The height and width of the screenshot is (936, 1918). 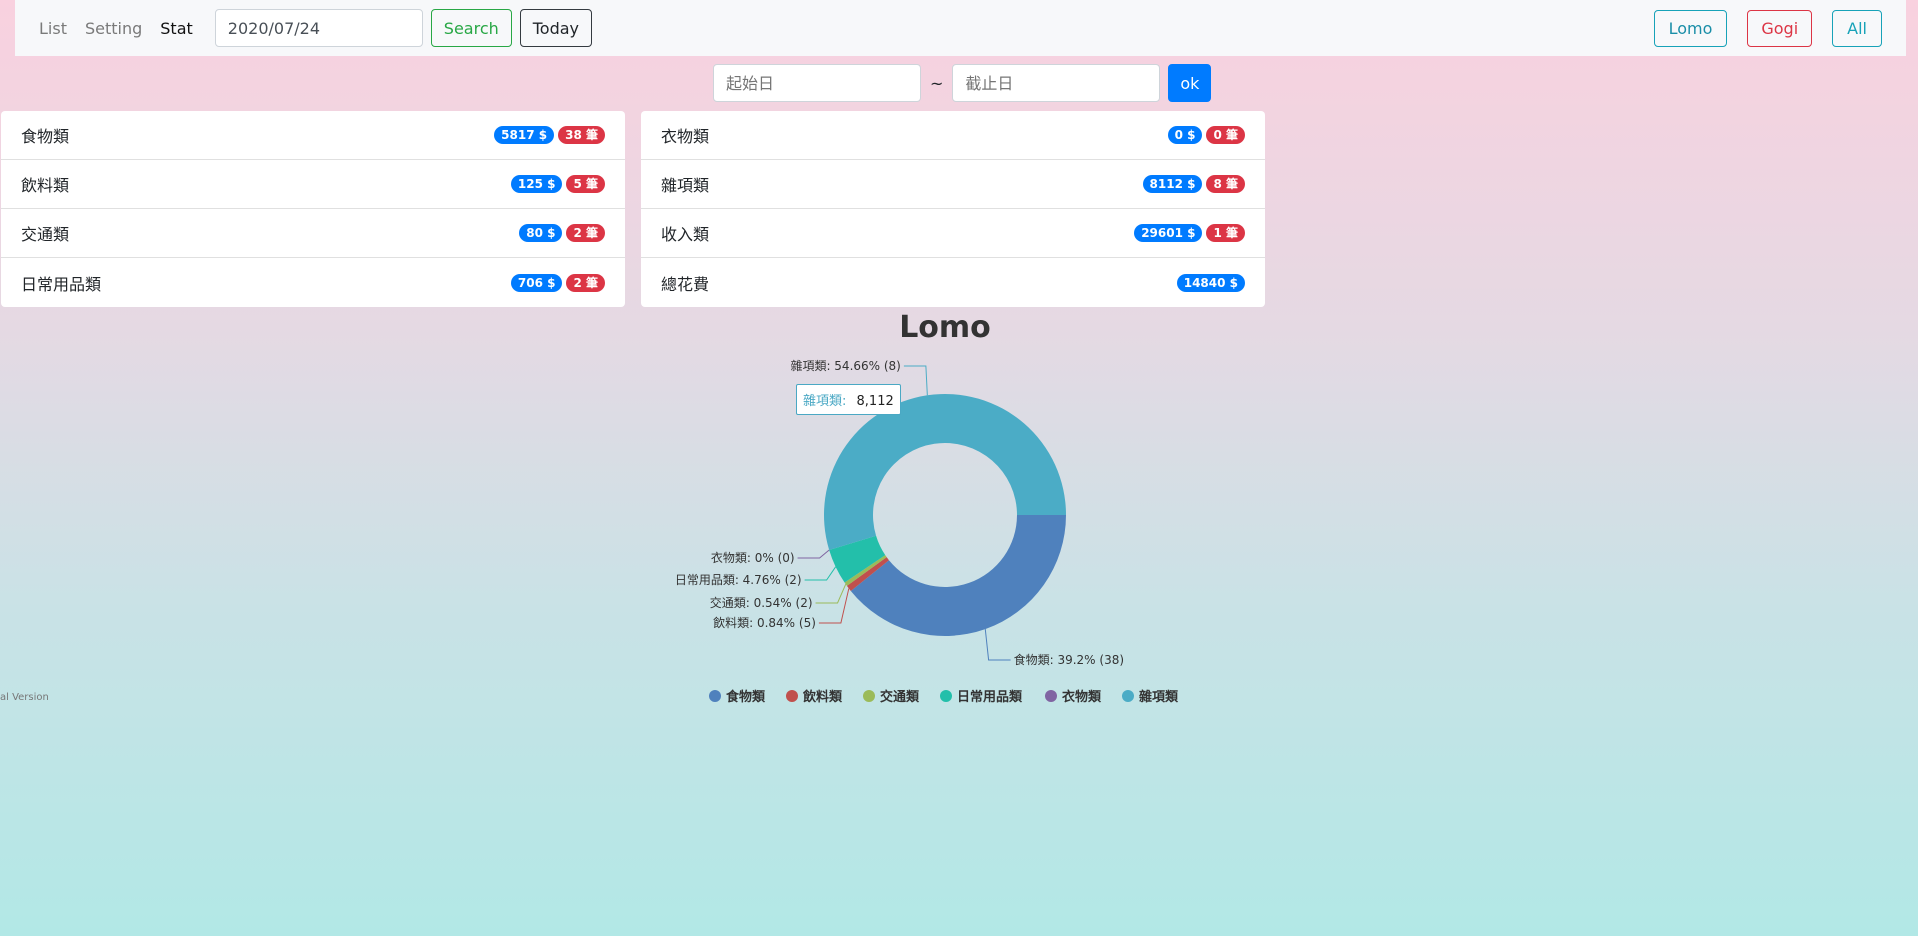 What do you see at coordinates (915, 380) in the screenshot?
I see `leader-line-雜項類` at bounding box center [915, 380].